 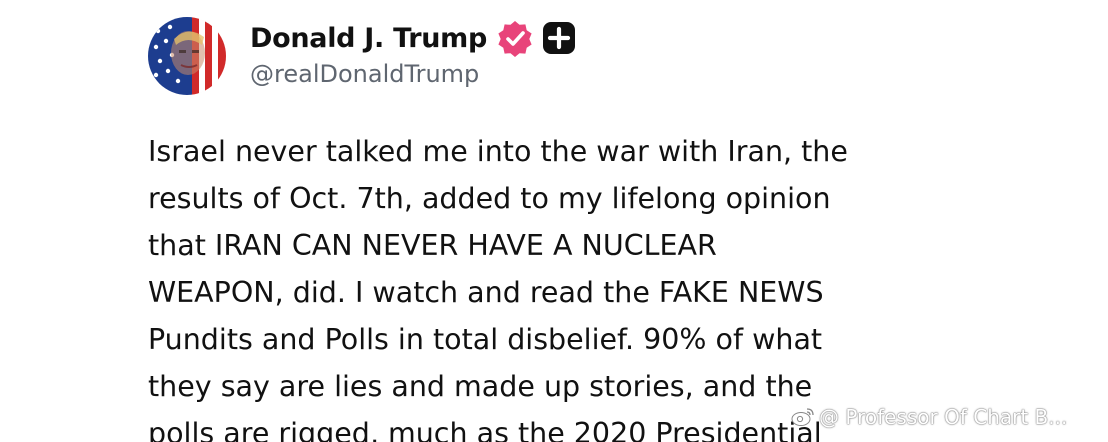 I want to click on author-name-row: Donald J. Trump, so click(x=413, y=38).